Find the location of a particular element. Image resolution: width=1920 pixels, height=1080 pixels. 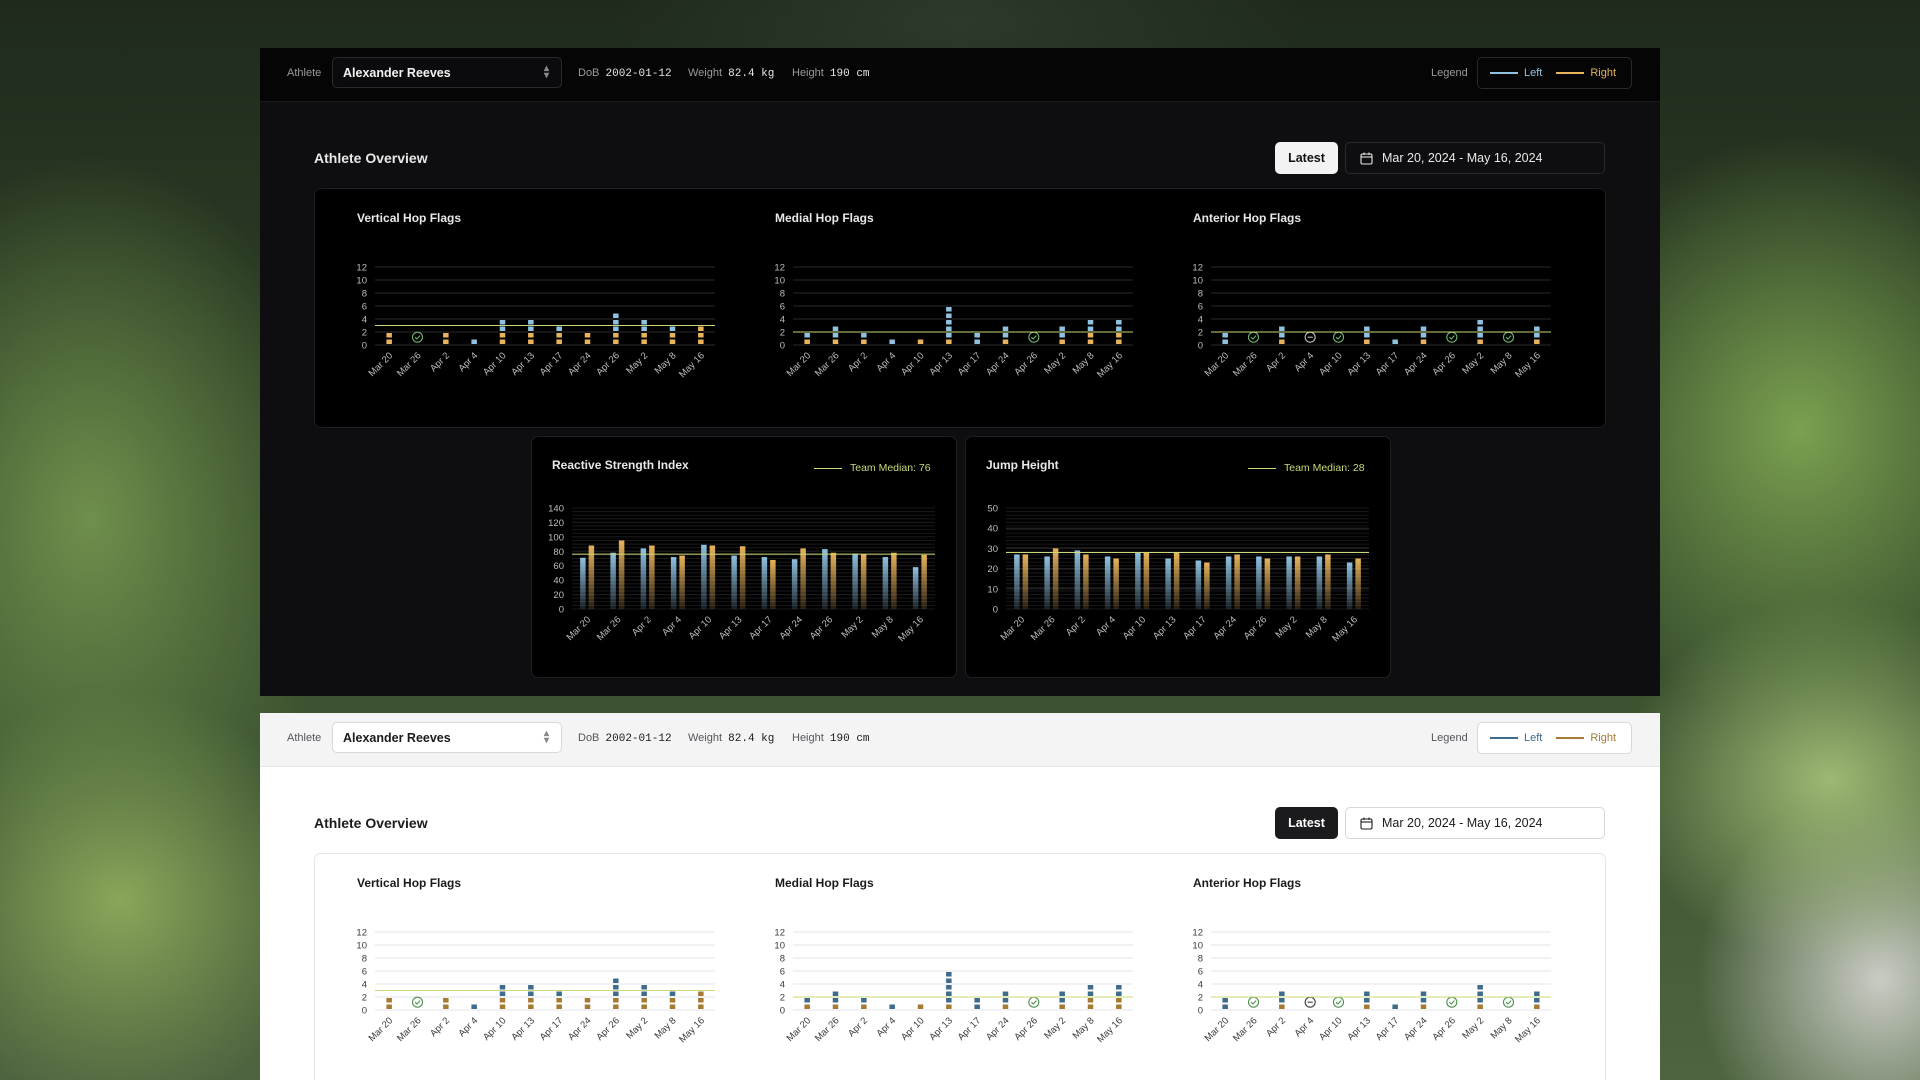

x-tick-label: Mar 20 is located at coordinates (799, 364).